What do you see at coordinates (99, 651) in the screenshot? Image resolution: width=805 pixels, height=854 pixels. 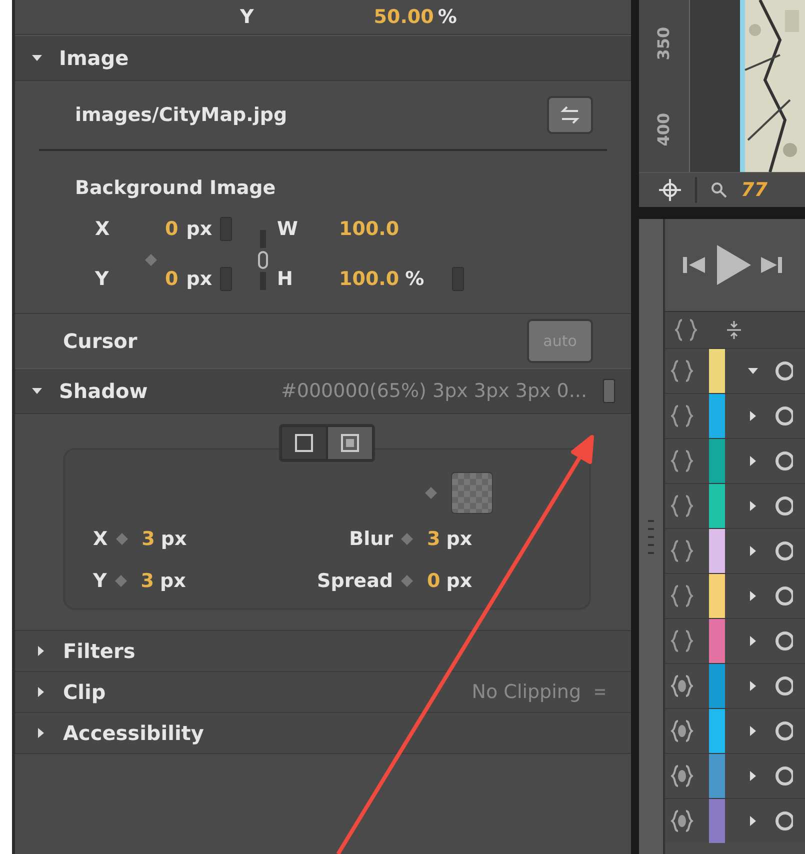 I see `section-title: Filters` at bounding box center [99, 651].